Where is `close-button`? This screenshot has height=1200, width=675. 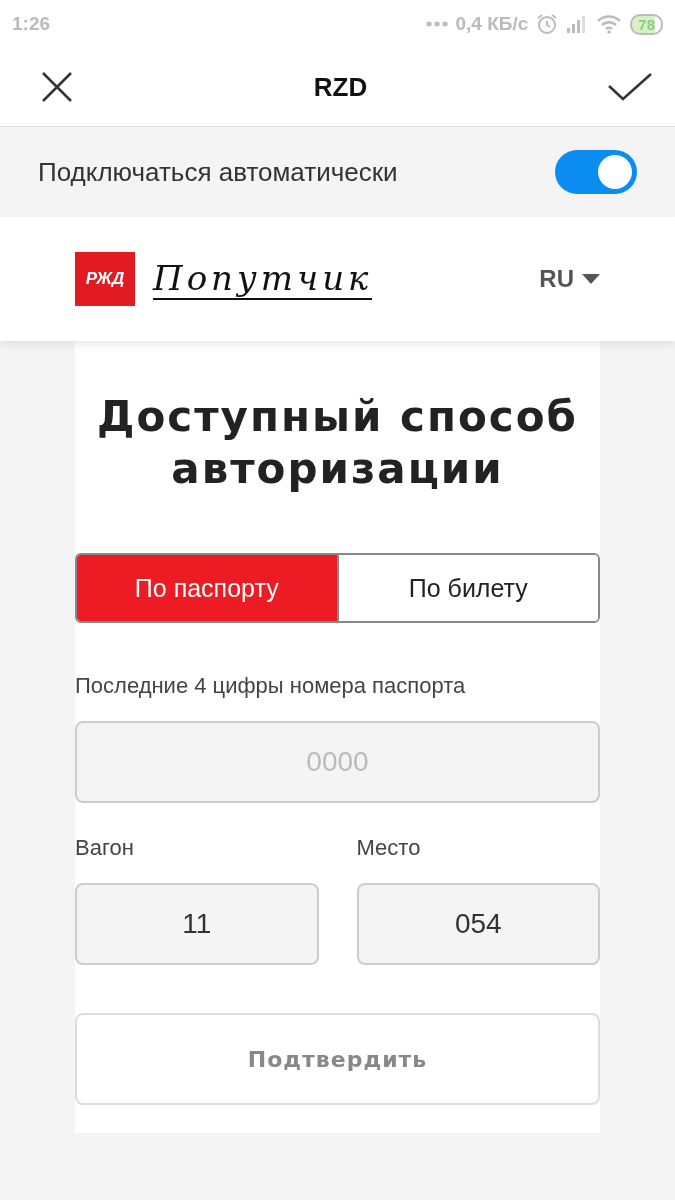 close-button is located at coordinates (57, 87).